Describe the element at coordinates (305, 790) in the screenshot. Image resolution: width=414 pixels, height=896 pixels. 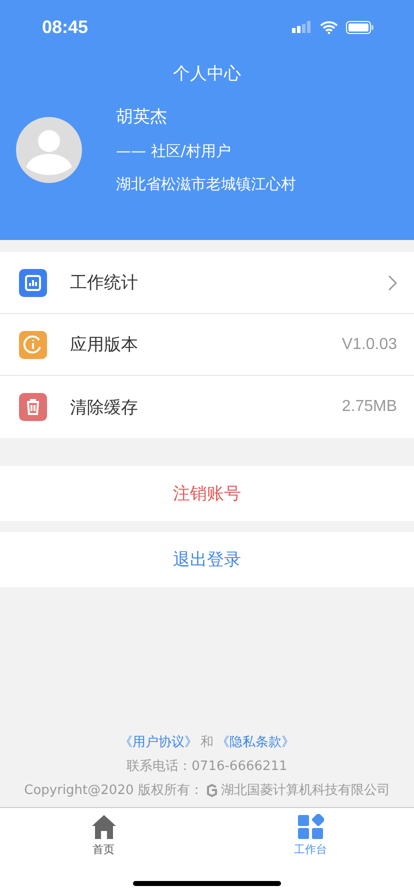
I see `company-text: 湖北国菱计算机科技有限公司` at that location.